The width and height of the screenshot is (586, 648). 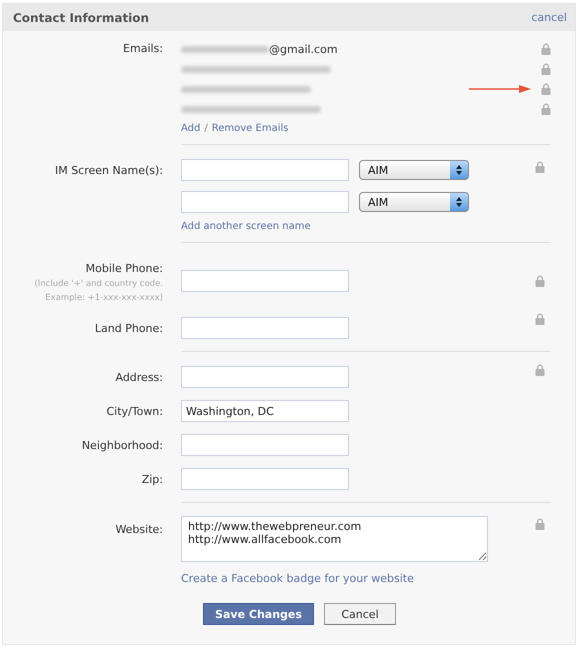 I want to click on email-text: @gmail.com, so click(x=303, y=49).